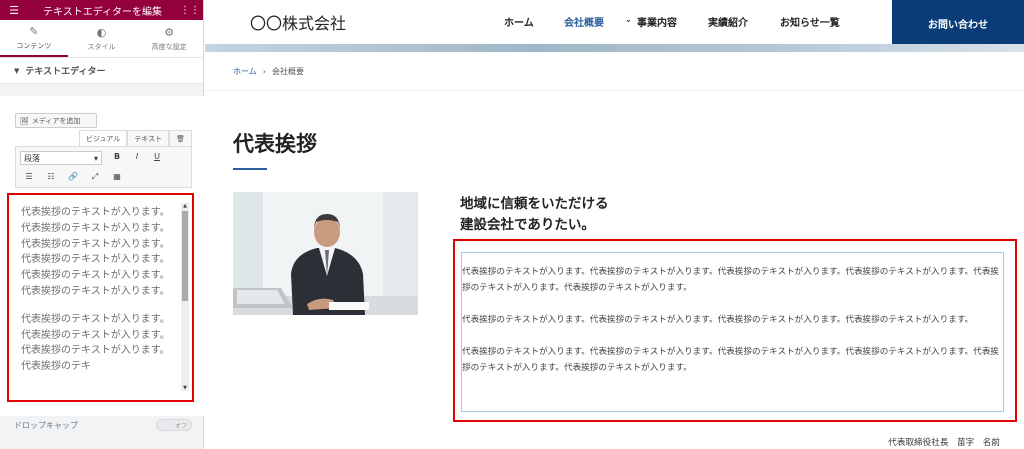  Describe the element at coordinates (24, 120) in the screenshot. I see `media-icon: 🖼` at that location.